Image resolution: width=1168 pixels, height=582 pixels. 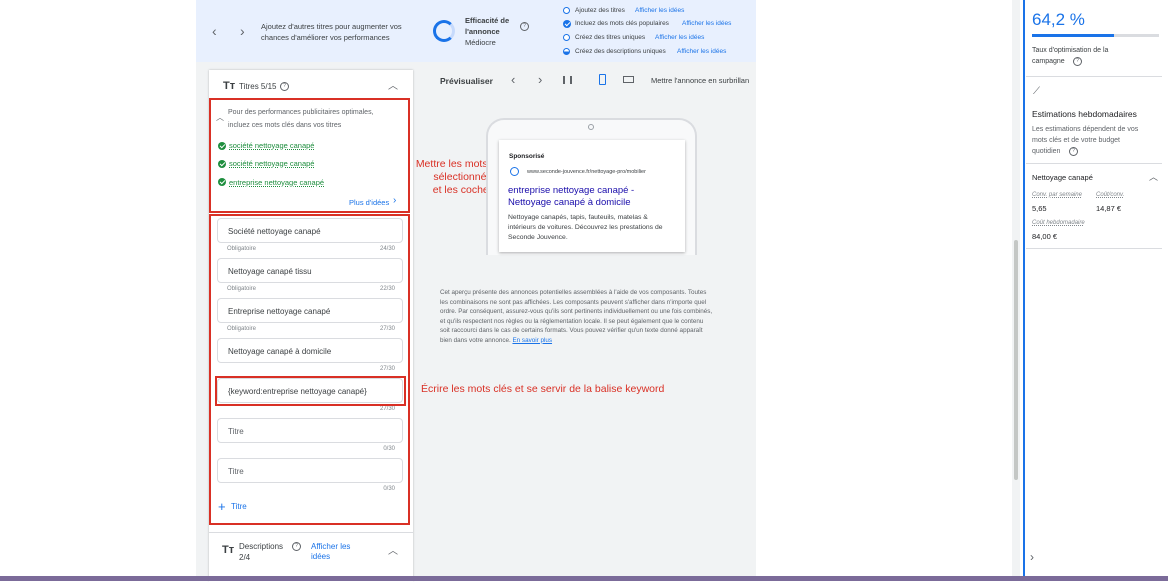 What do you see at coordinates (1085, 129) in the screenshot?
I see `weekly-desc-1: Les estimations dépendent de vos` at bounding box center [1085, 129].